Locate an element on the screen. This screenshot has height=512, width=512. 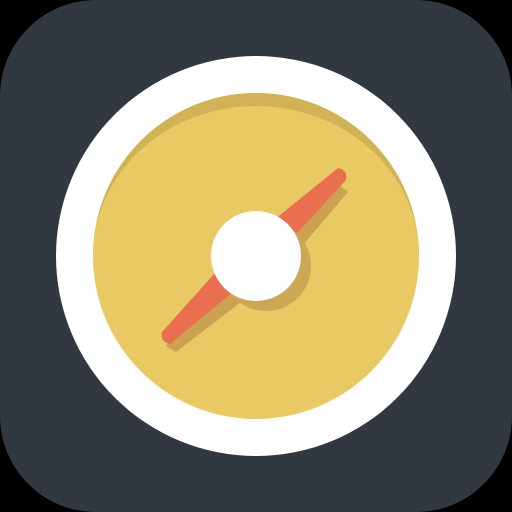
compass-center is located at coordinates (256, 256).